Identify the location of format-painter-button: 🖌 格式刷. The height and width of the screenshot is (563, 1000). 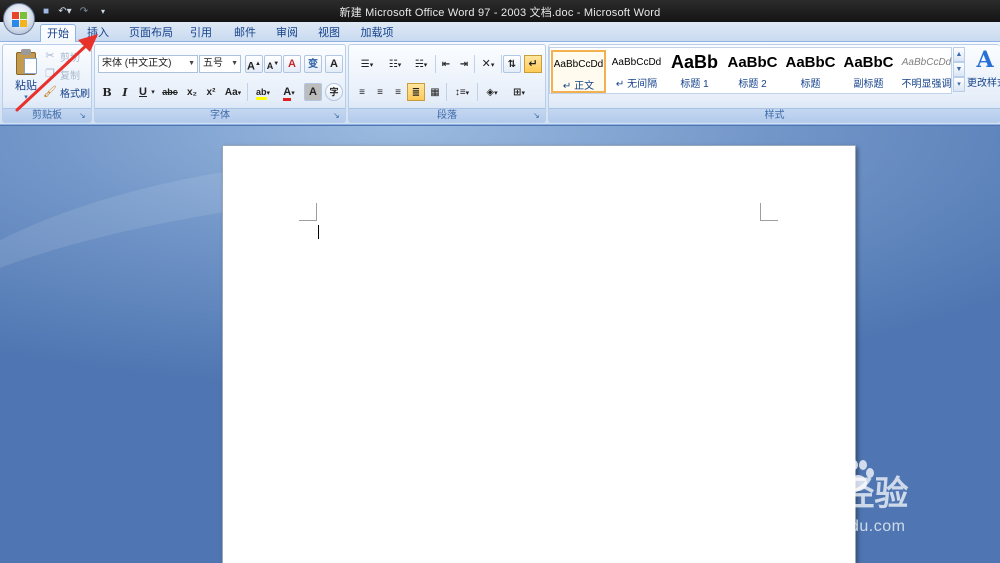
(66, 92).